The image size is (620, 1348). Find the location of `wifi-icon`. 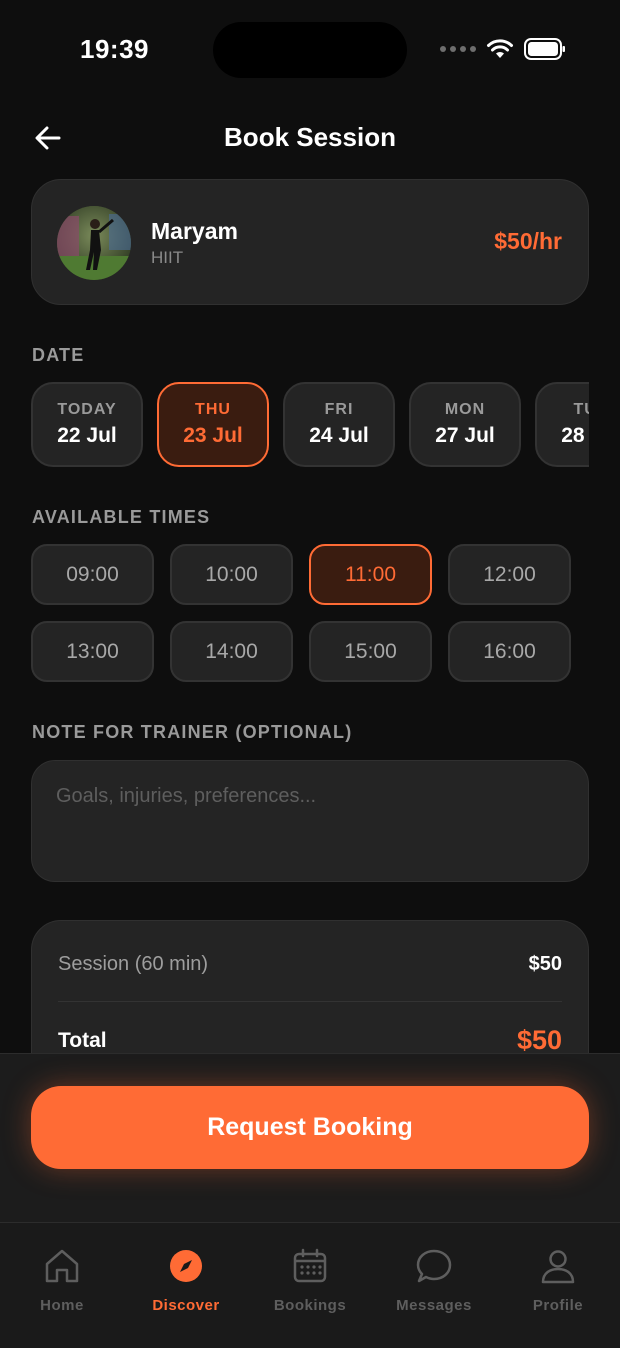

wifi-icon is located at coordinates (500, 48).